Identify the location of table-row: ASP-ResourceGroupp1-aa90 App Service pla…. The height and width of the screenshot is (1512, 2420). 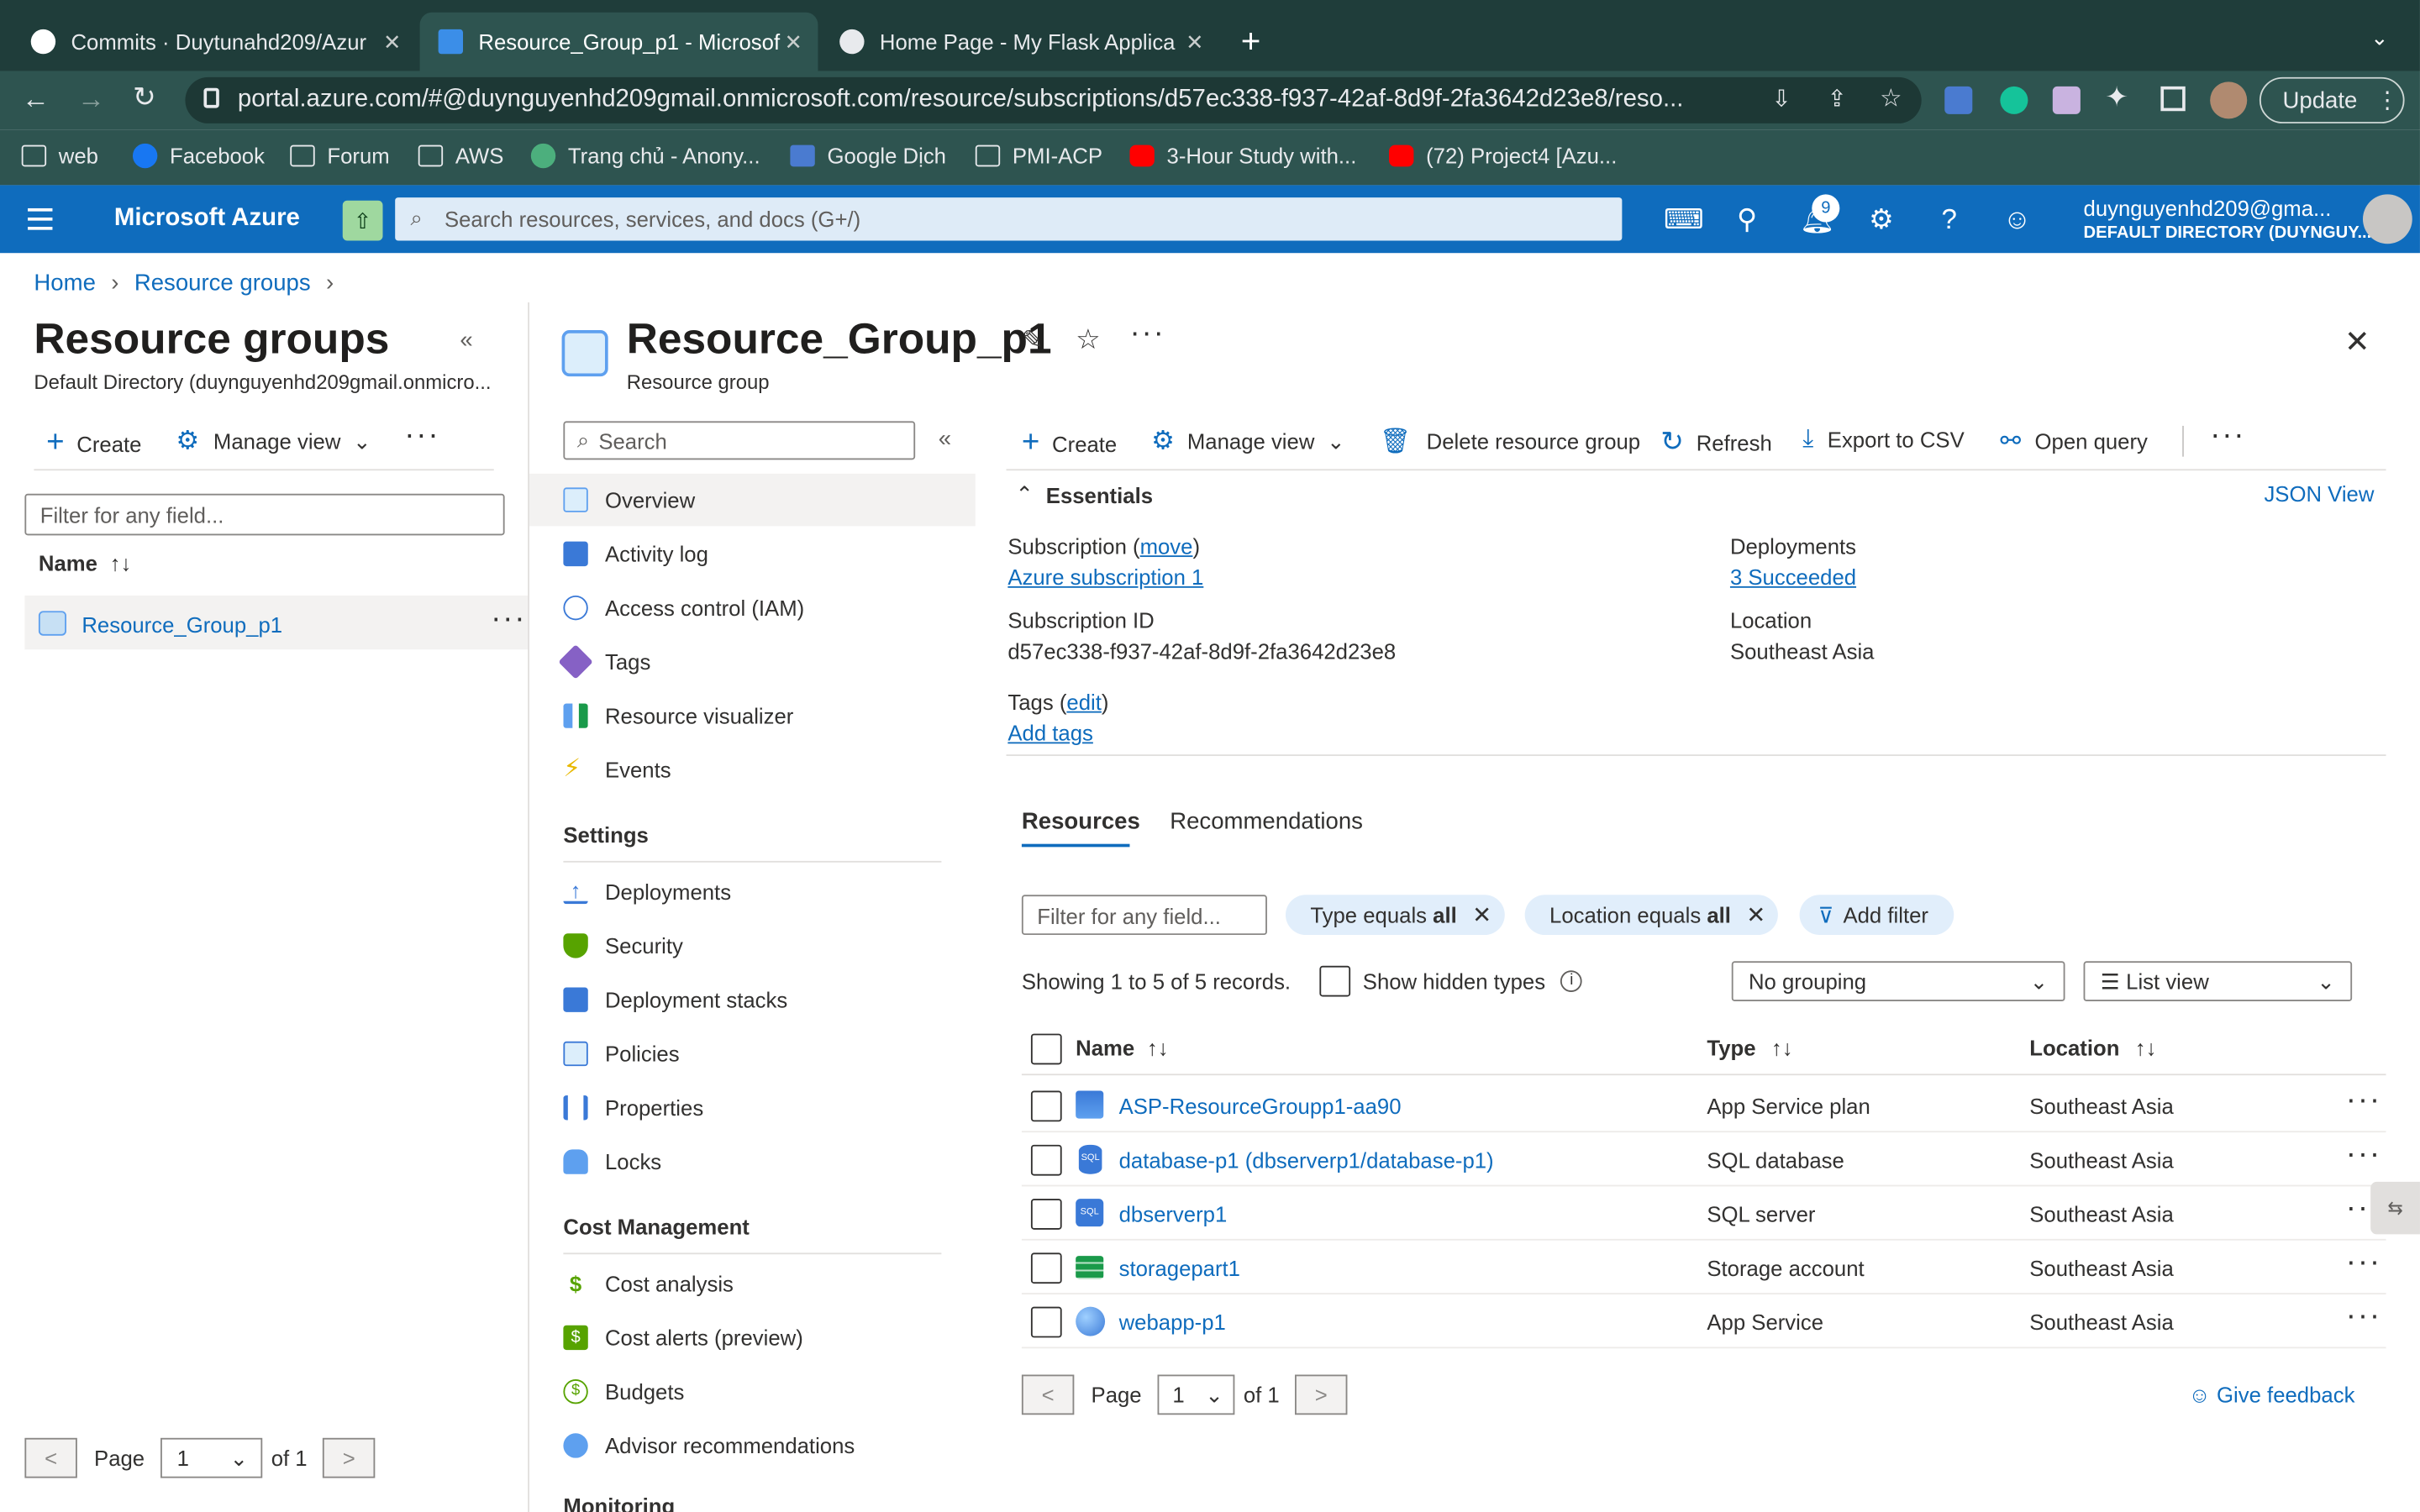
(1704, 1106).